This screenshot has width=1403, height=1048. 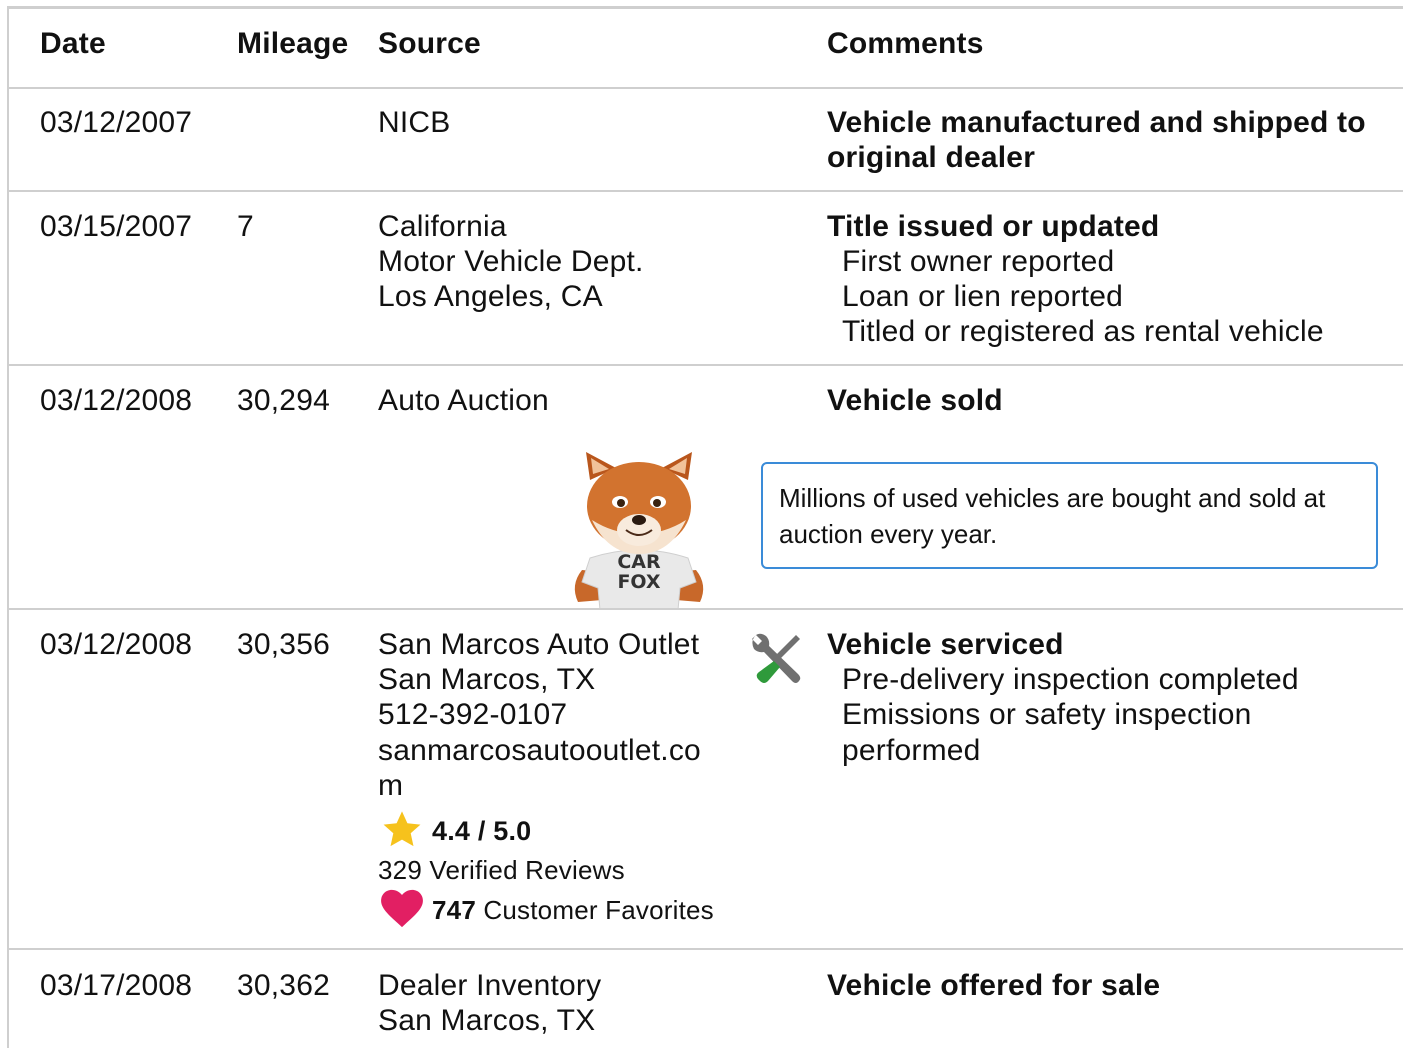 What do you see at coordinates (487, 1020) in the screenshot?
I see `row-source-line: San Marcos, TX` at bounding box center [487, 1020].